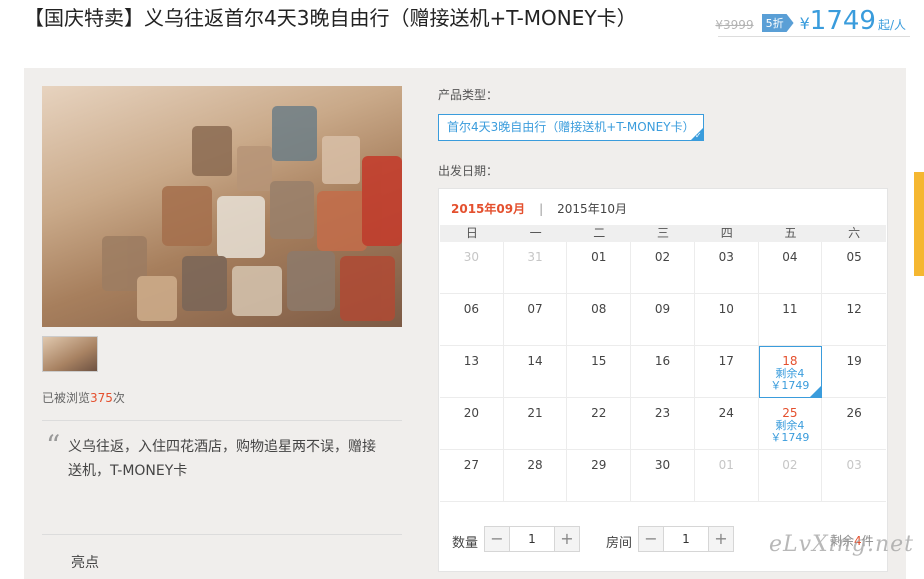 The image size is (924, 579). What do you see at coordinates (726, 424) in the screenshot?
I see `calendar-day: 24` at bounding box center [726, 424].